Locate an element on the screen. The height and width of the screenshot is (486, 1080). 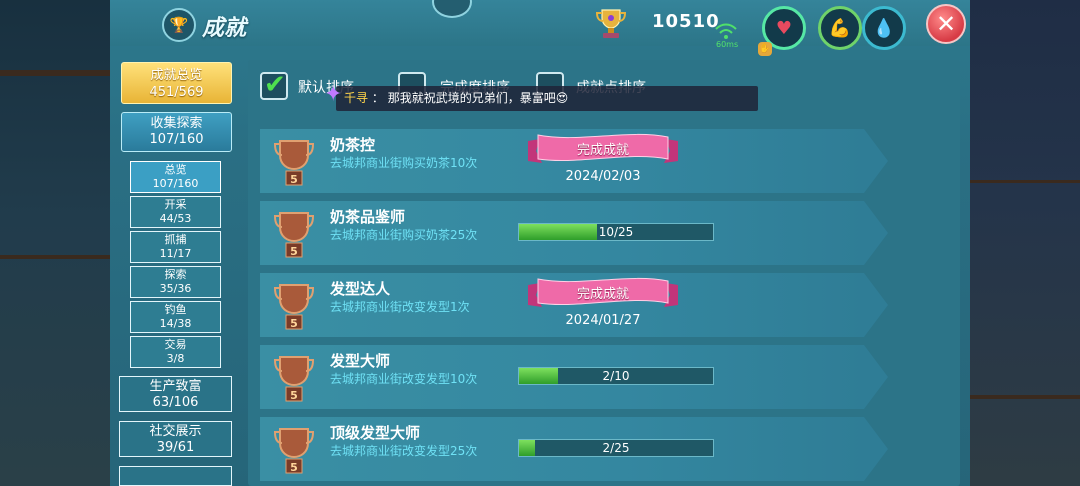
achievement-name: 发型达人 is located at coordinates (360, 289).